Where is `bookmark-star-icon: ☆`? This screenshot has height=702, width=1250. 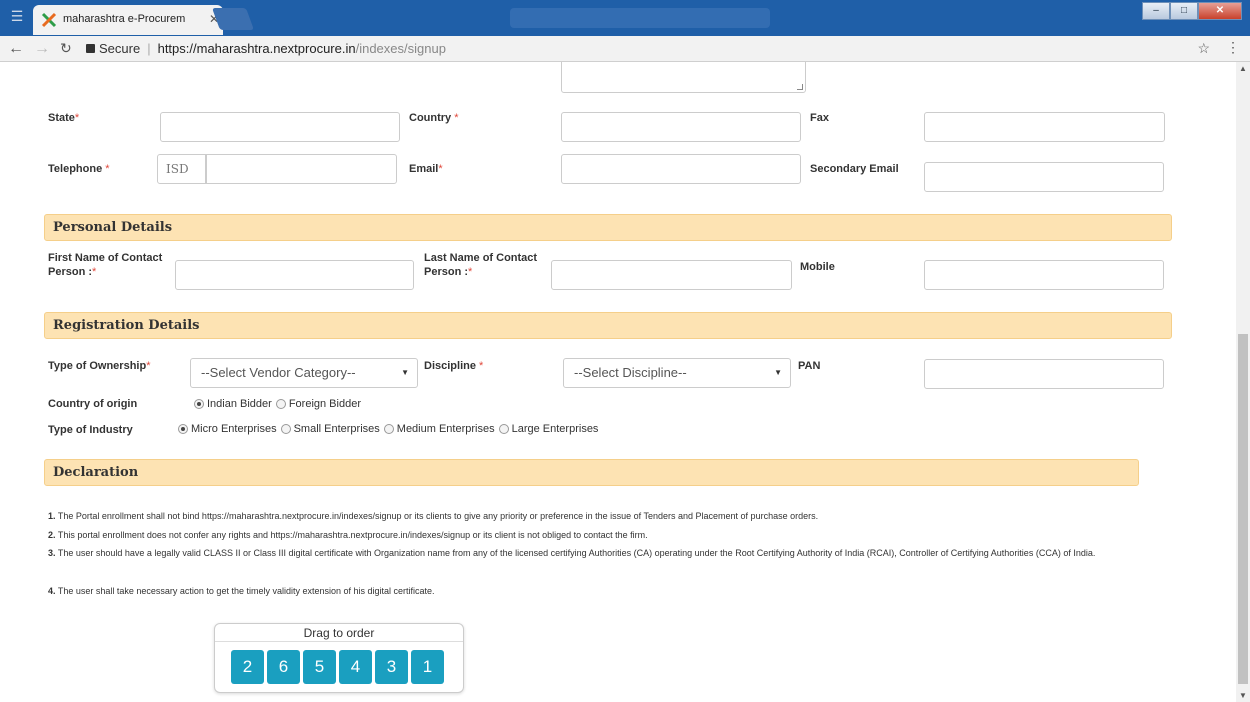 bookmark-star-icon: ☆ is located at coordinates (1203, 48).